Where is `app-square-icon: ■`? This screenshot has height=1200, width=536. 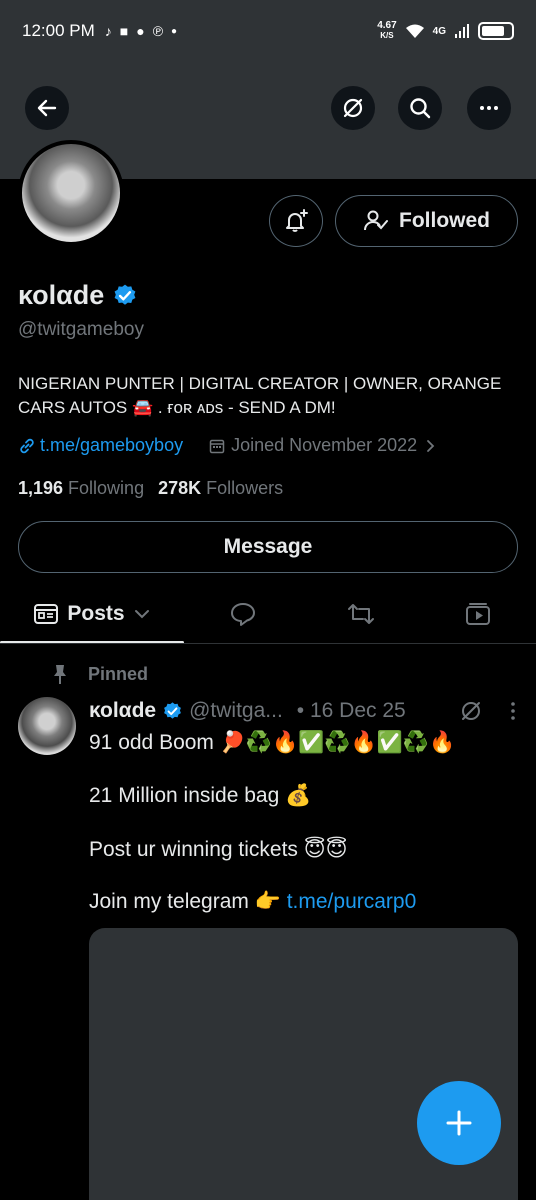
app-square-icon: ■ is located at coordinates (124, 31).